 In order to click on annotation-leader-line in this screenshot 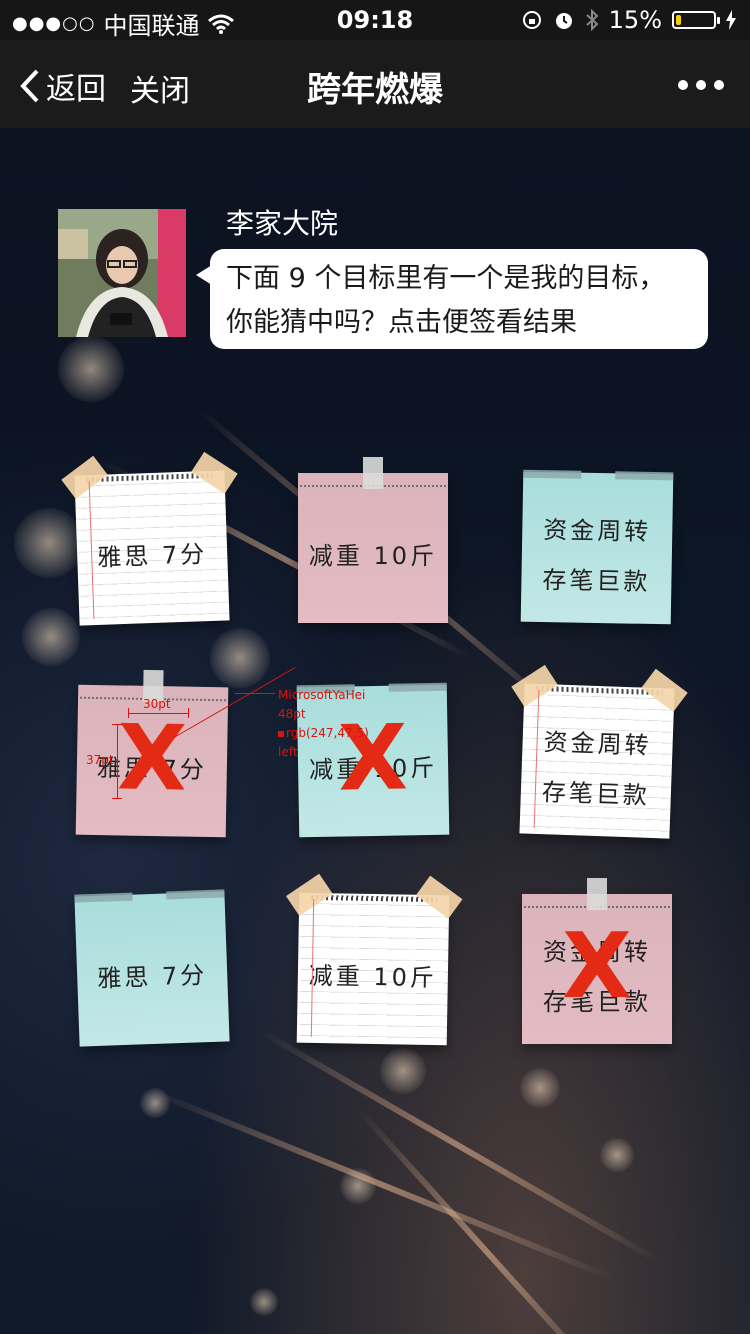, I will do `click(255, 693)`.